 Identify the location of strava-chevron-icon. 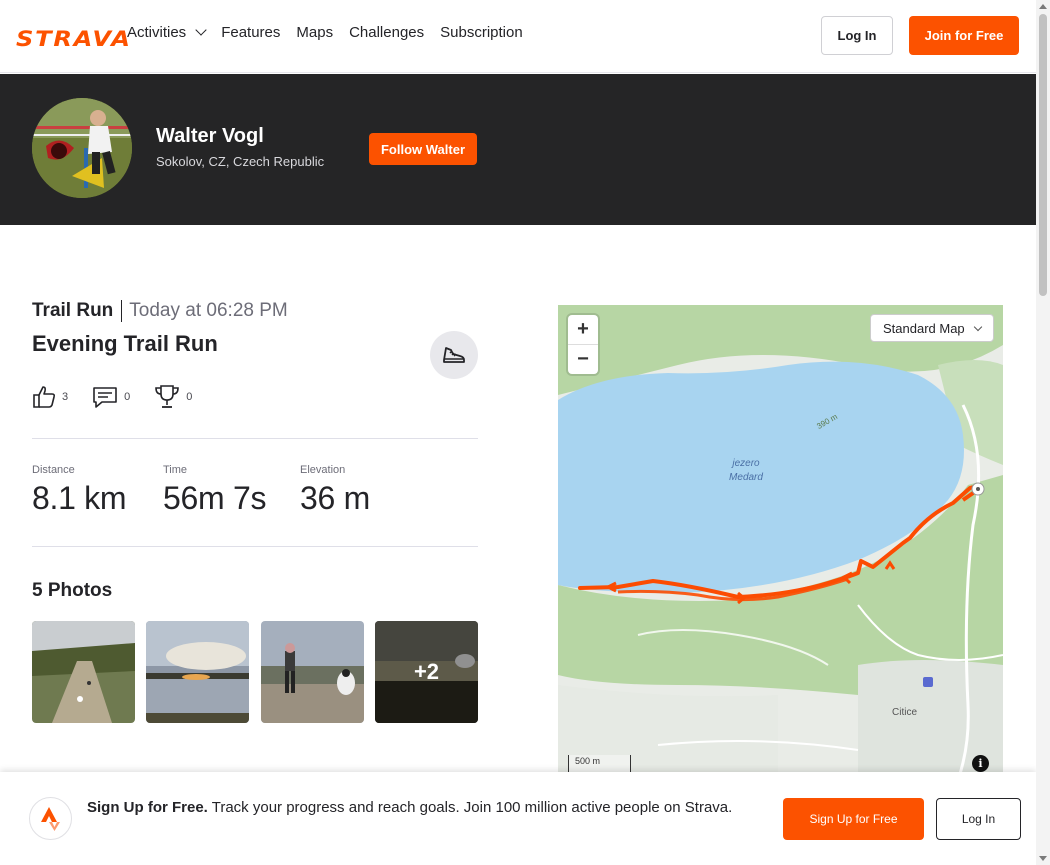
(50, 818).